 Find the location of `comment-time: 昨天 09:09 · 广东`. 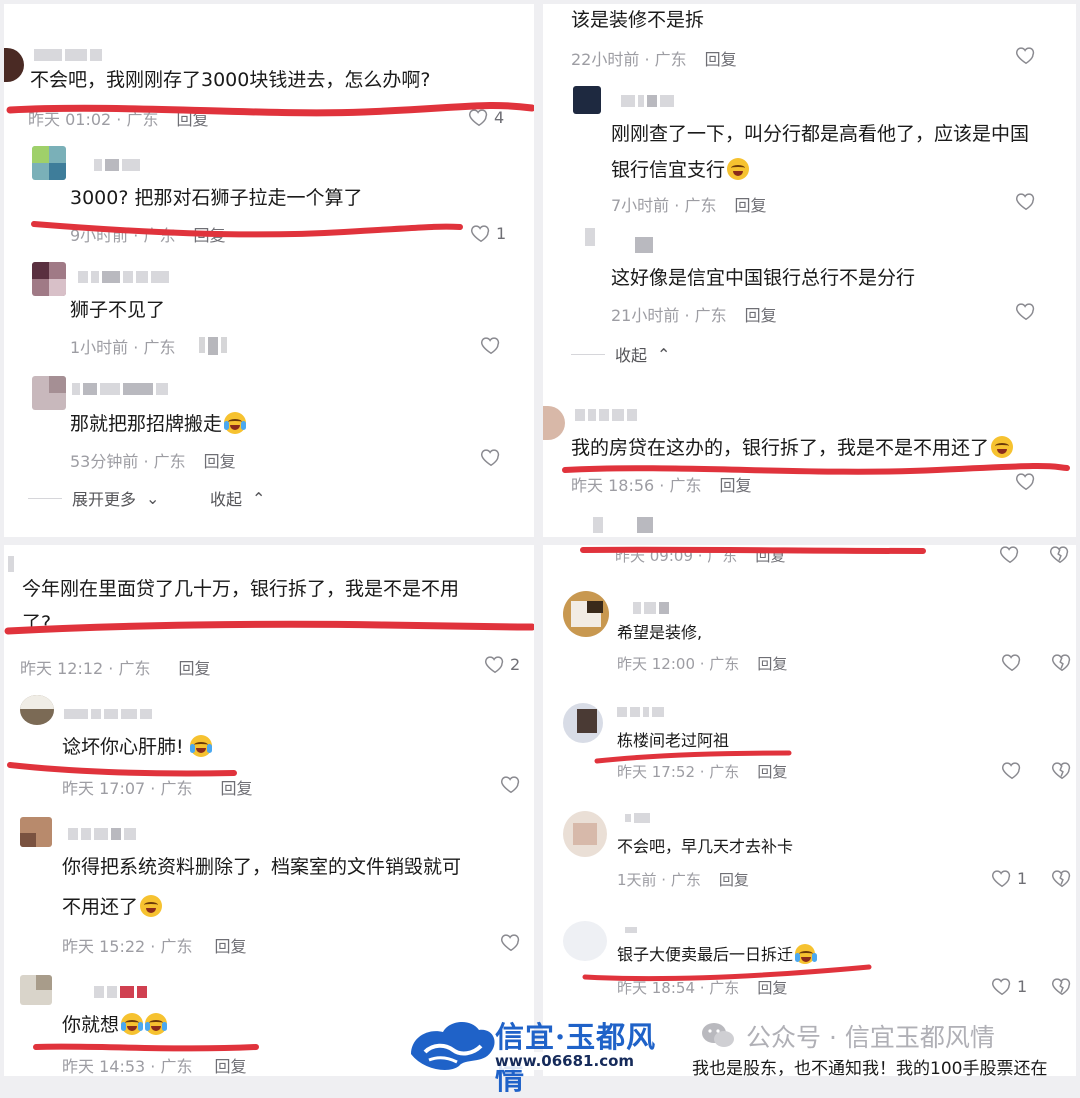

comment-time: 昨天 09:09 · 广东 is located at coordinates (676, 556).